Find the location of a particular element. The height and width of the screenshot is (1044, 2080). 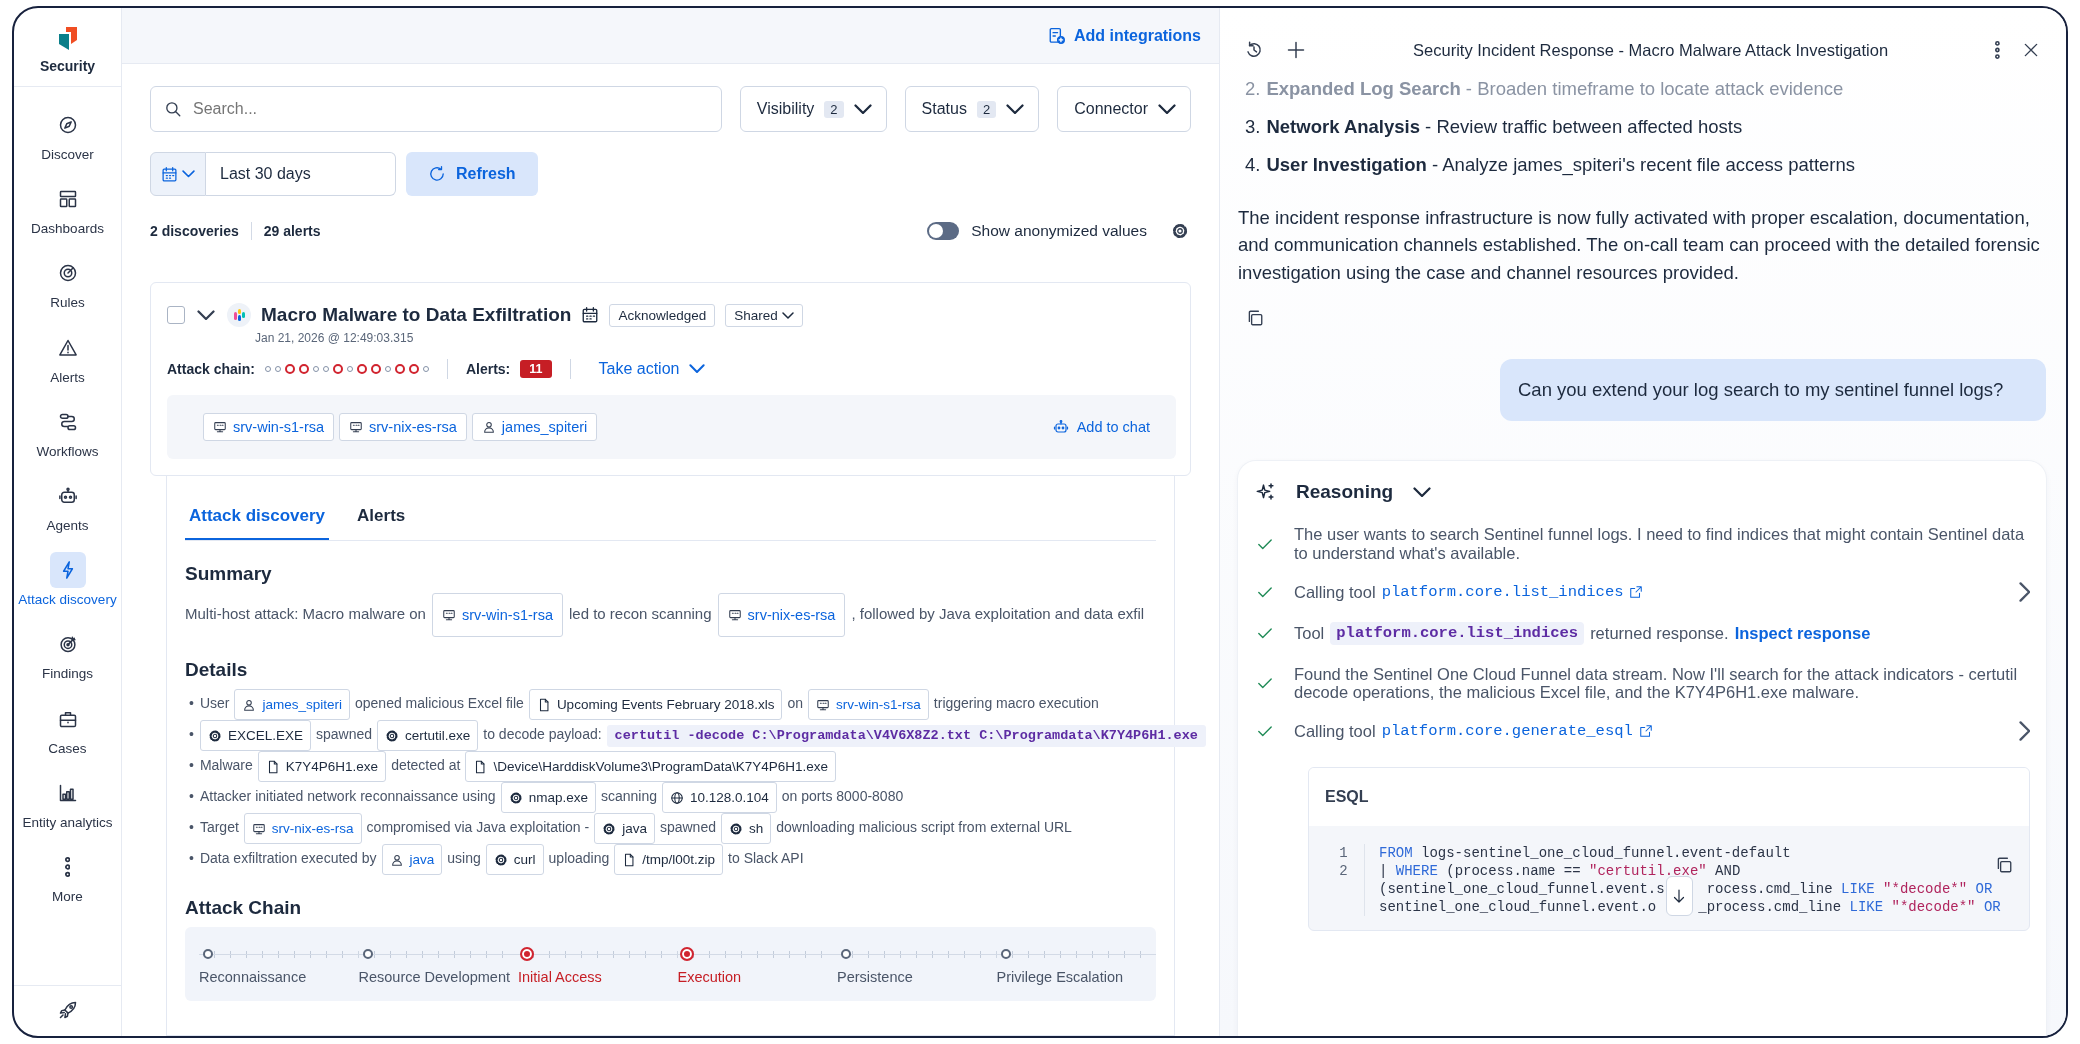

sidebar-item: Cases is located at coordinates (67, 728).